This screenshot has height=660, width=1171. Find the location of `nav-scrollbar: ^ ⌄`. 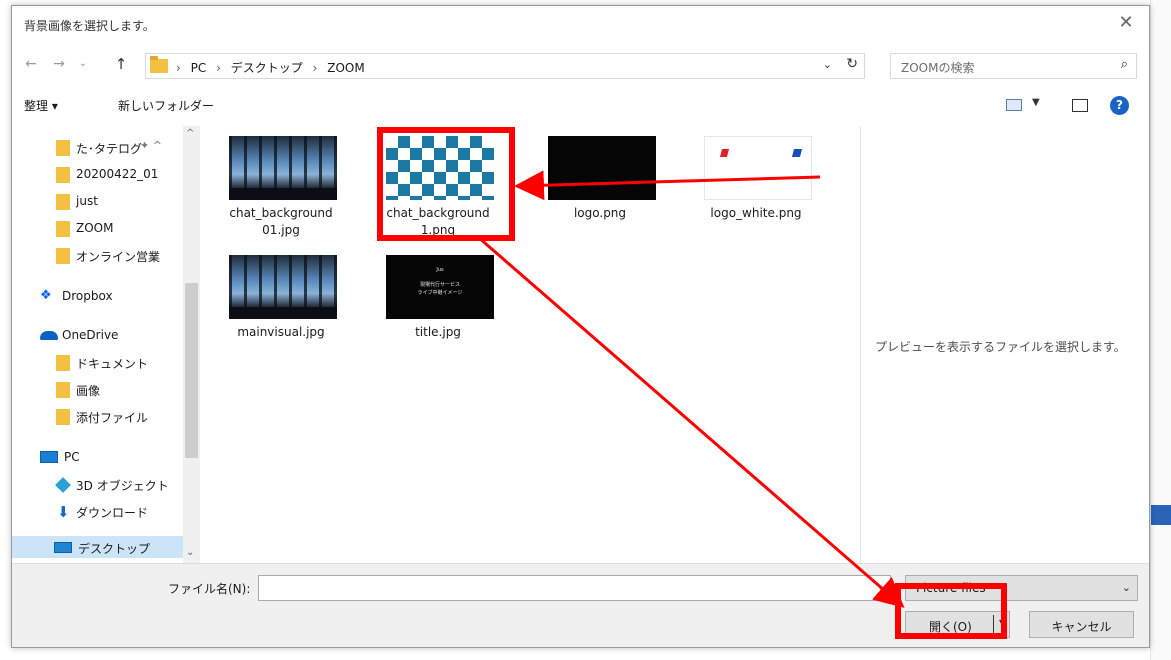

nav-scrollbar: ^ ⌄ is located at coordinates (191, 344).